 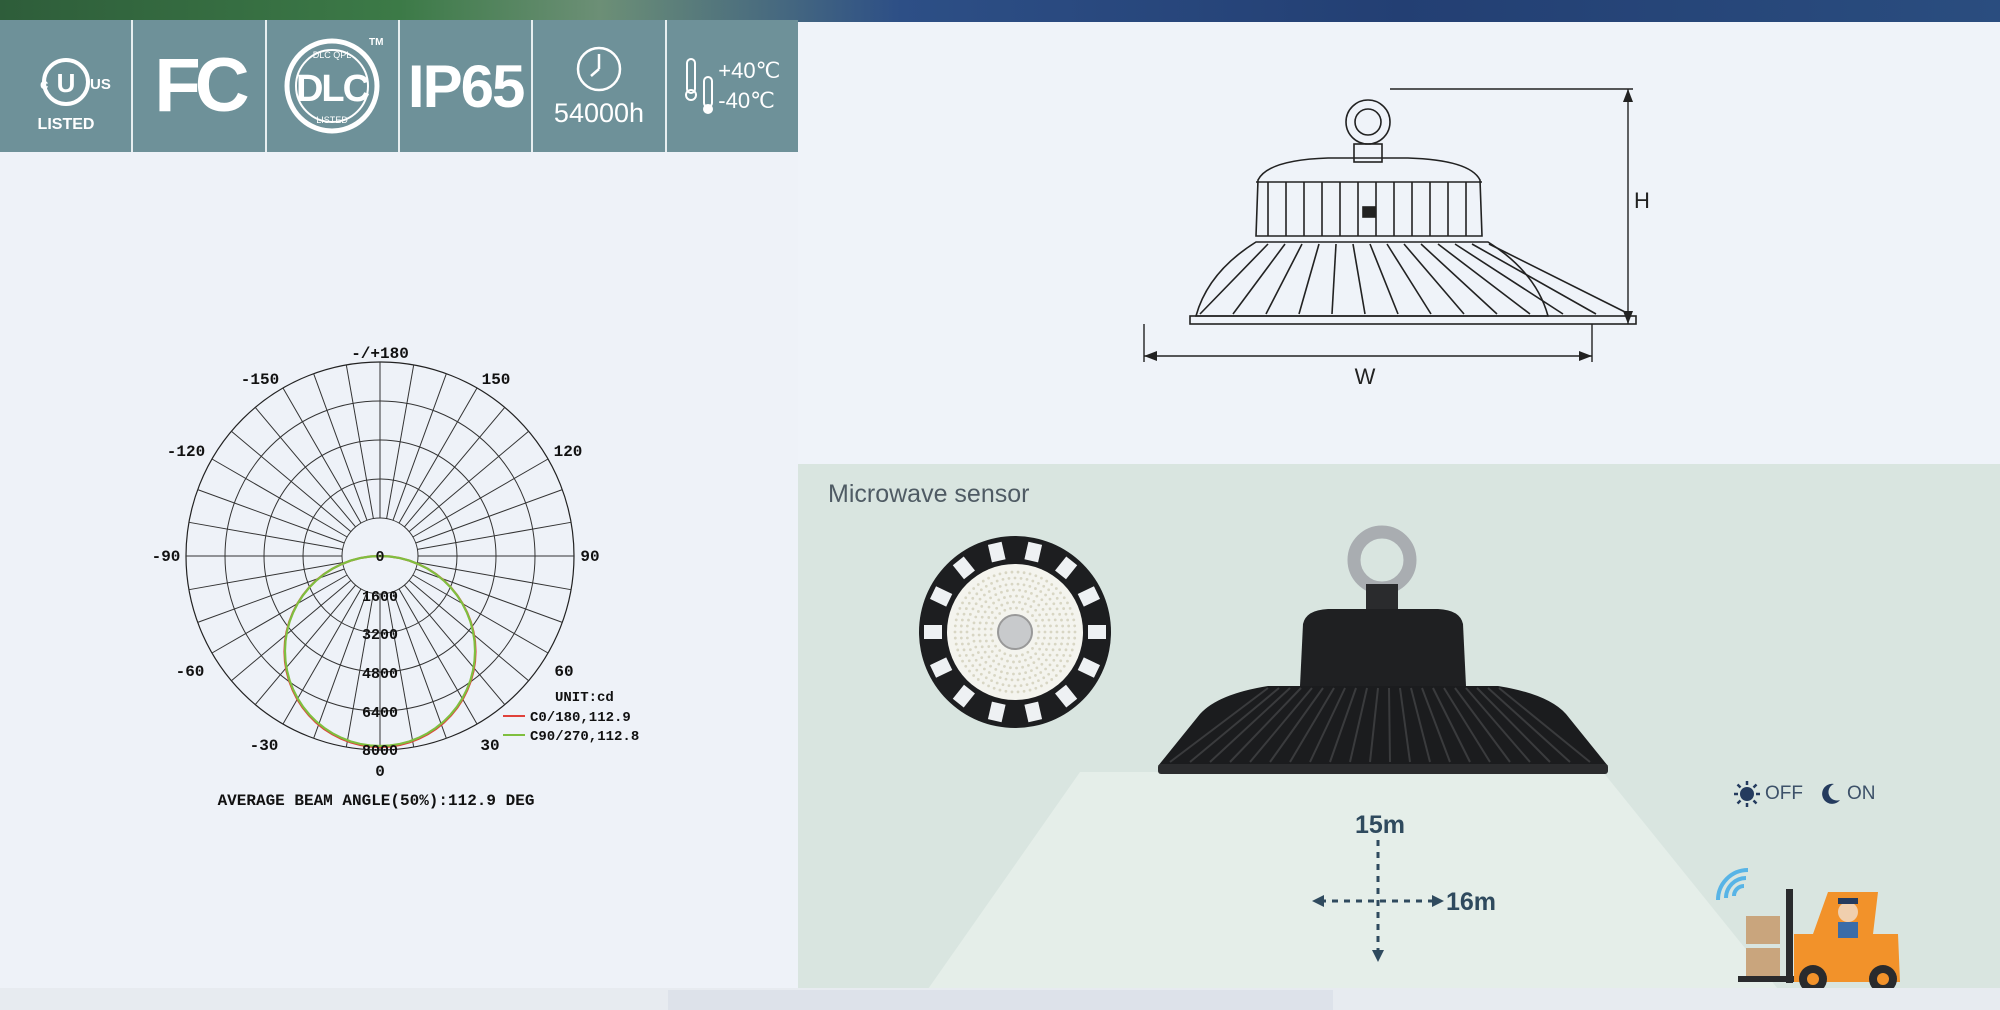 I want to click on svg-text: U, so click(x=65, y=83).